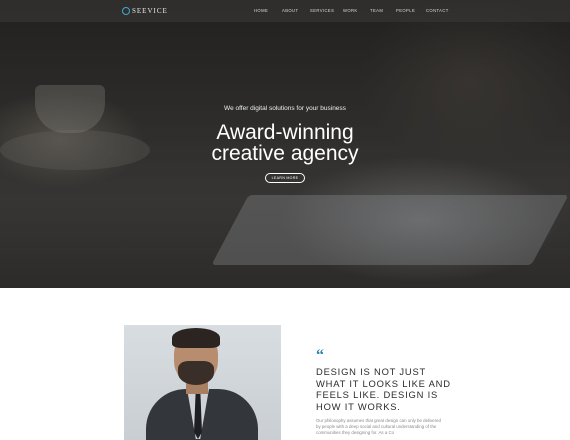 This screenshot has height=440, width=570. Describe the element at coordinates (405, 10) in the screenshot. I see `nav-item-people: PEOPLE` at that location.